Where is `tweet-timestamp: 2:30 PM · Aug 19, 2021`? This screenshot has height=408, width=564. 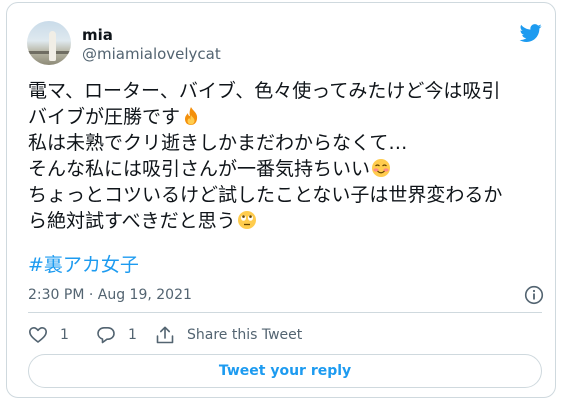
tweet-timestamp: 2:30 PM · Aug 19, 2021 is located at coordinates (110, 295).